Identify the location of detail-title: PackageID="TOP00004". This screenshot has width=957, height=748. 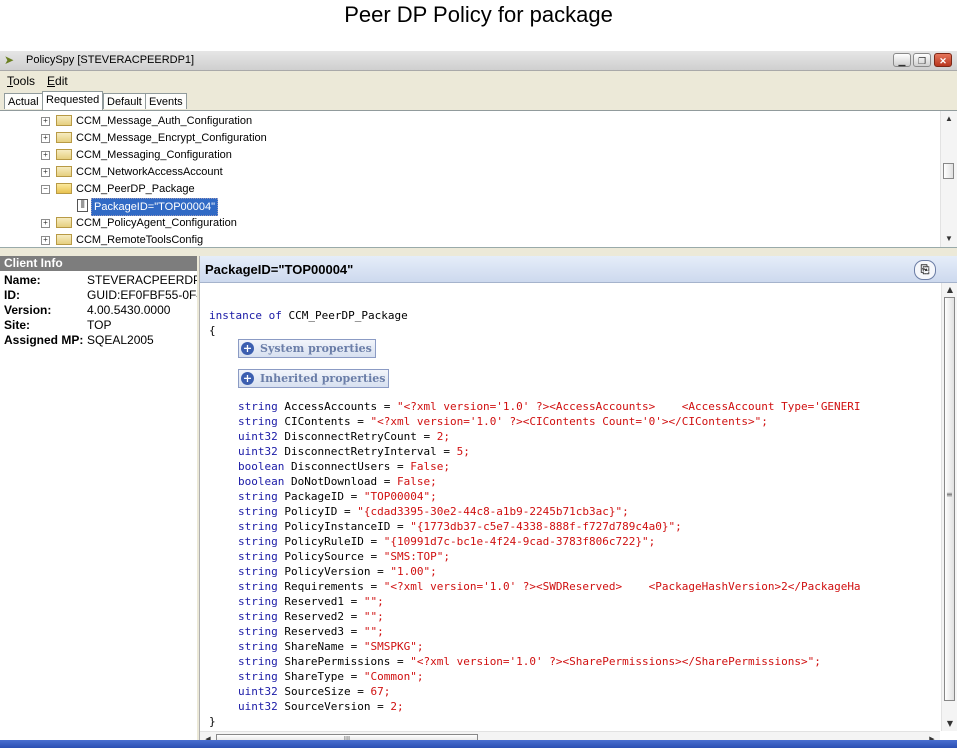
(279, 269).